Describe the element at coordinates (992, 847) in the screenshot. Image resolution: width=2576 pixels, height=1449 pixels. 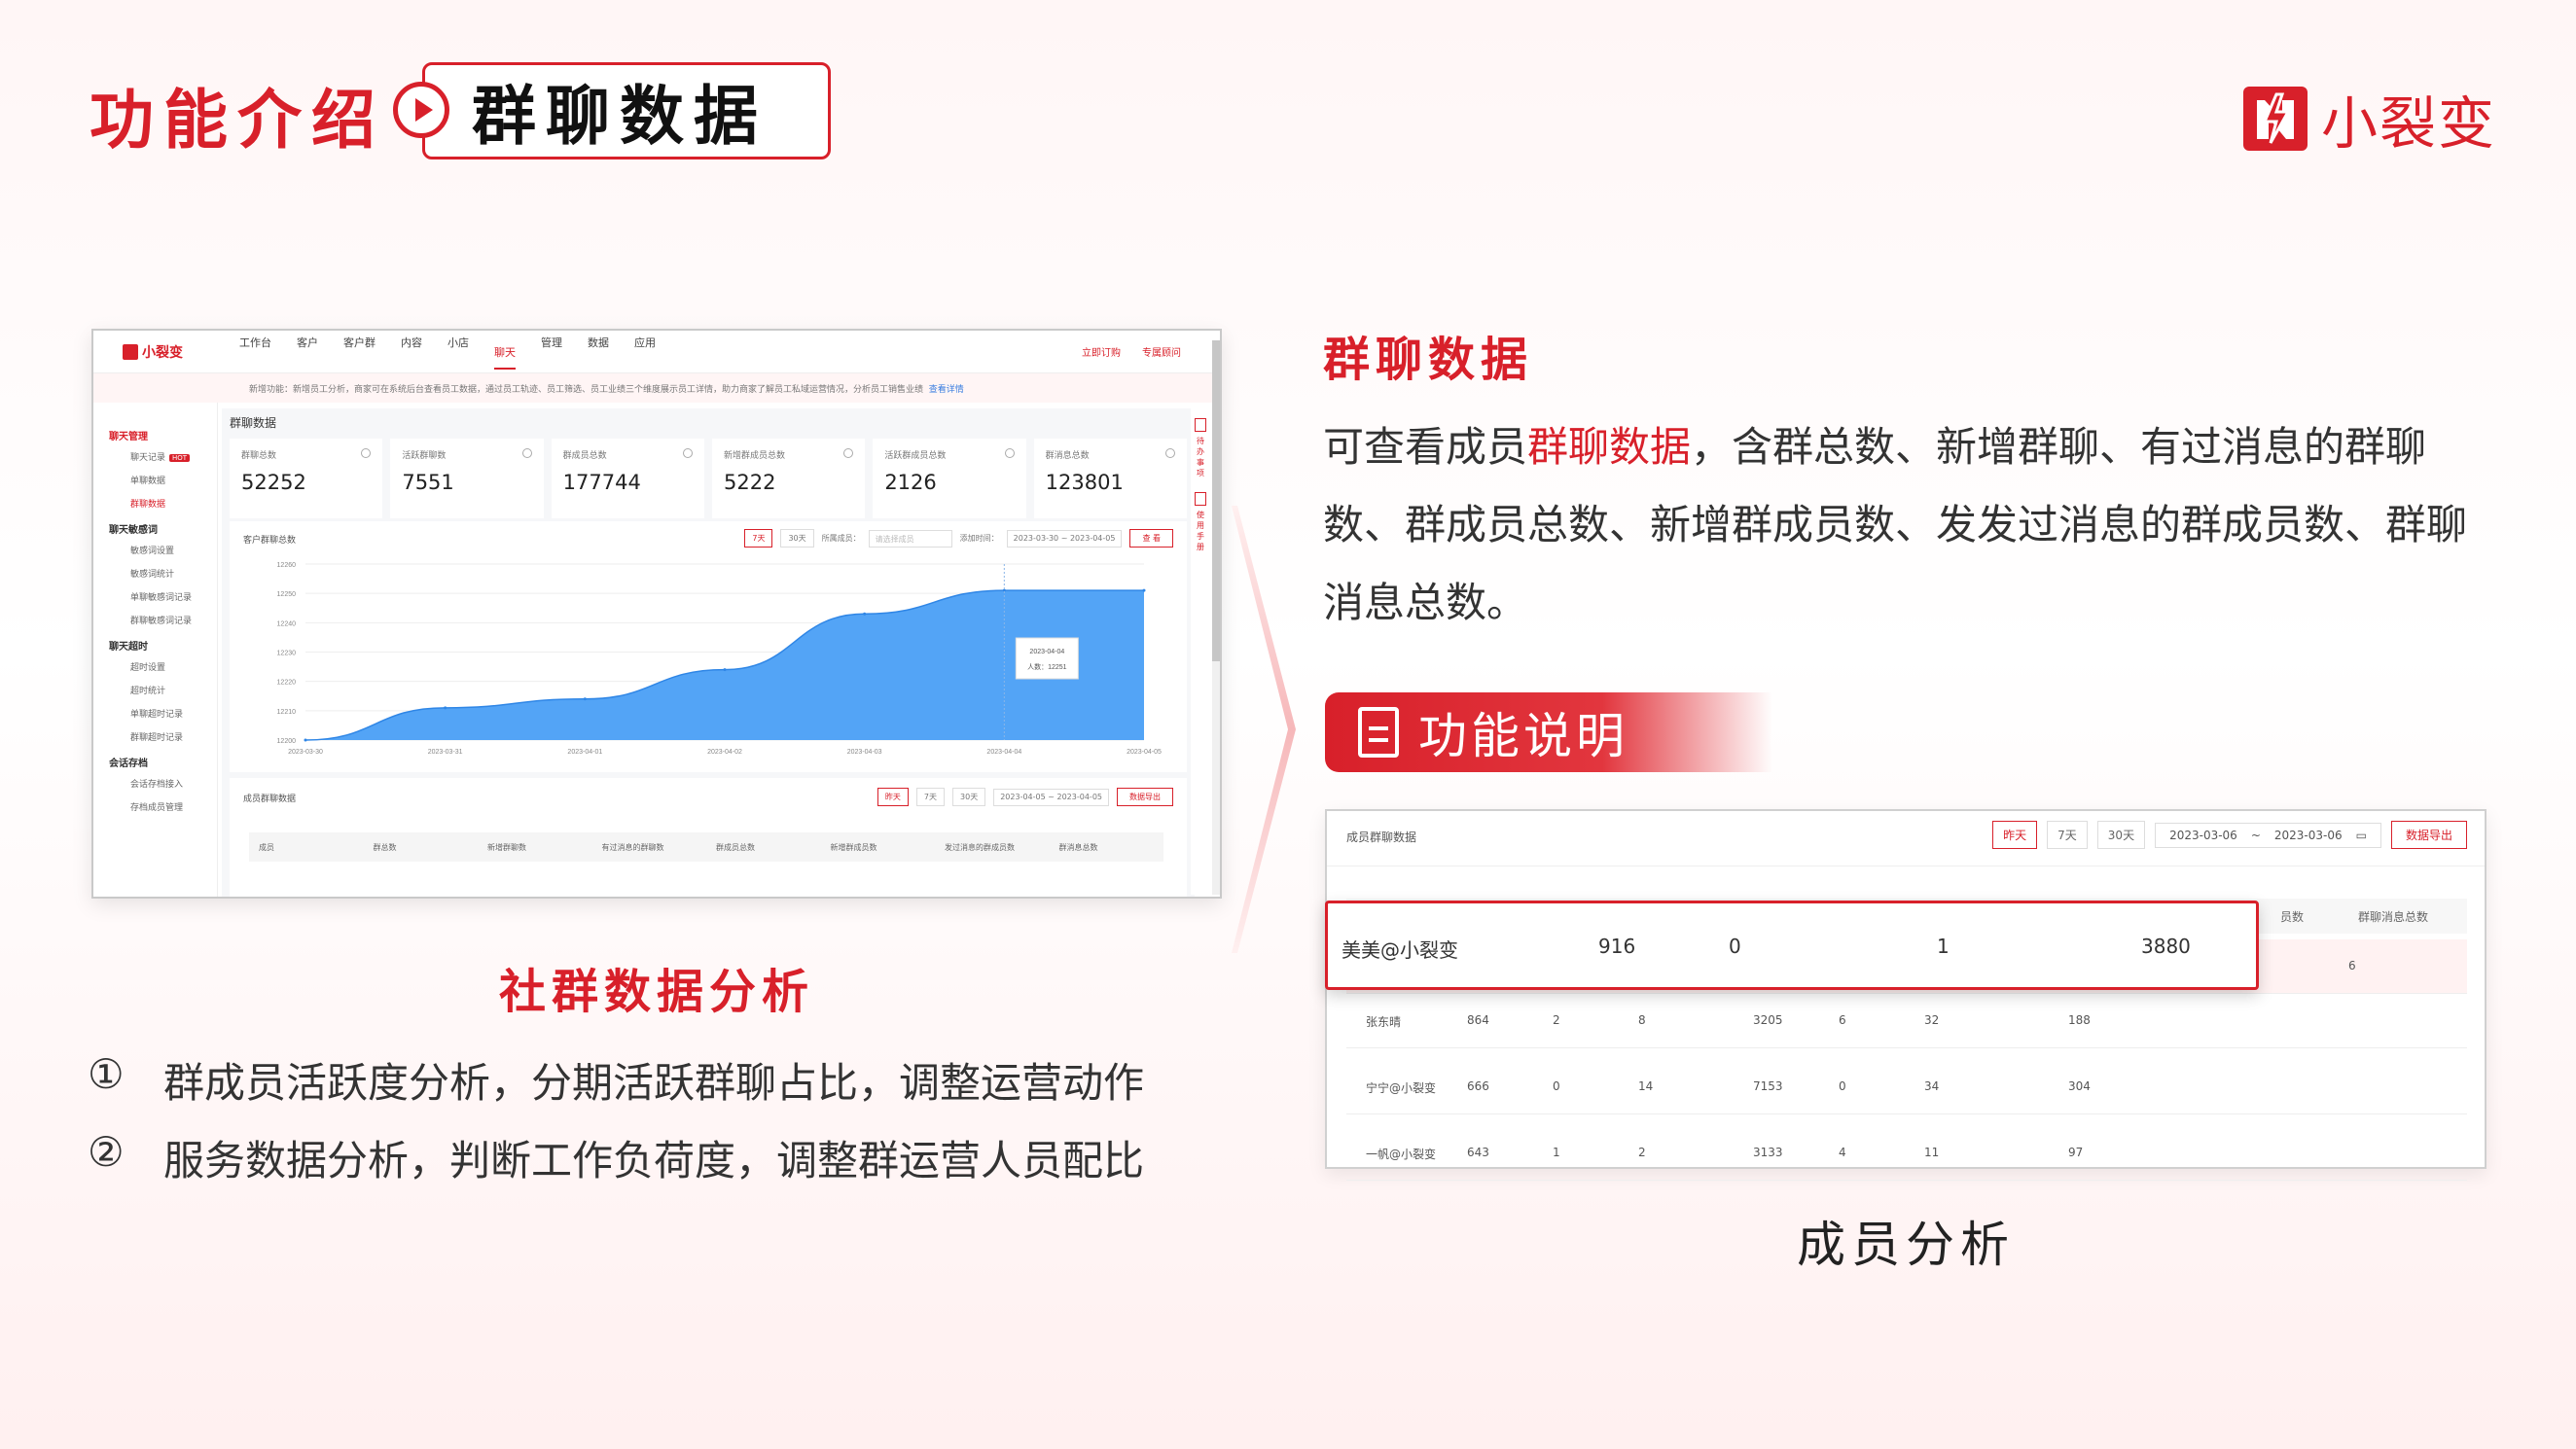
I see `column-header: 发过消息的群成员数` at that location.